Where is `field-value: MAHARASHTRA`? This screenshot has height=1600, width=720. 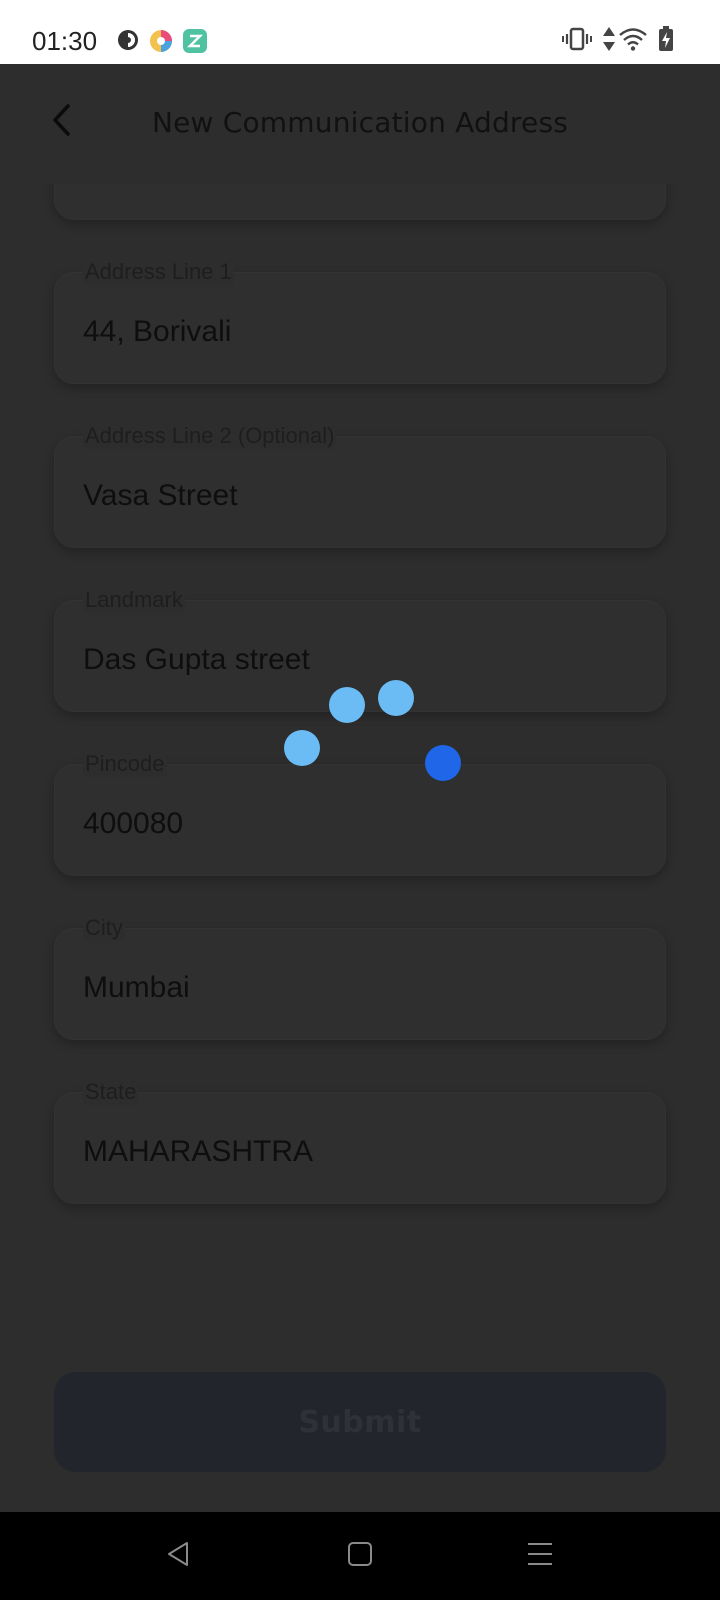 field-value: MAHARASHTRA is located at coordinates (198, 1151).